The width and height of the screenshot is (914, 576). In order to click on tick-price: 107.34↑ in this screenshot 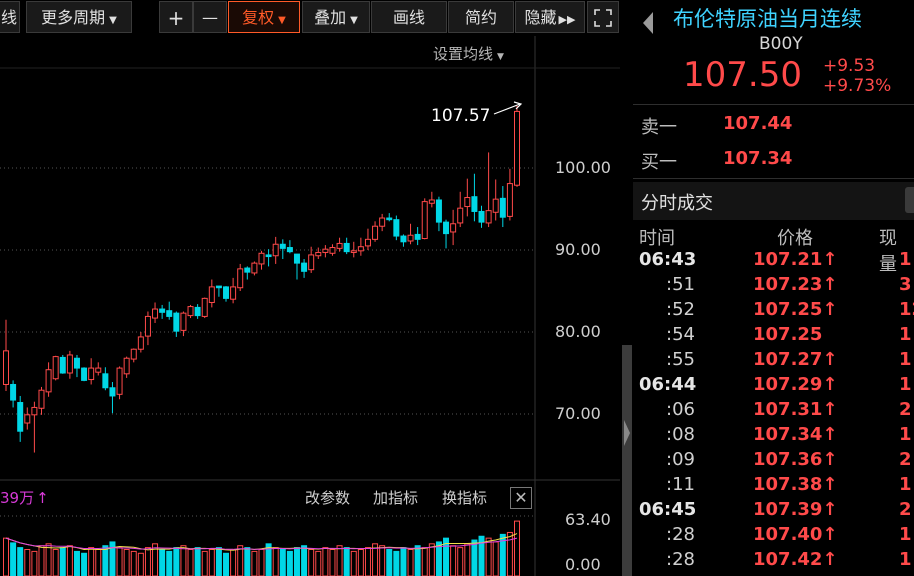, I will do `click(795, 434)`.